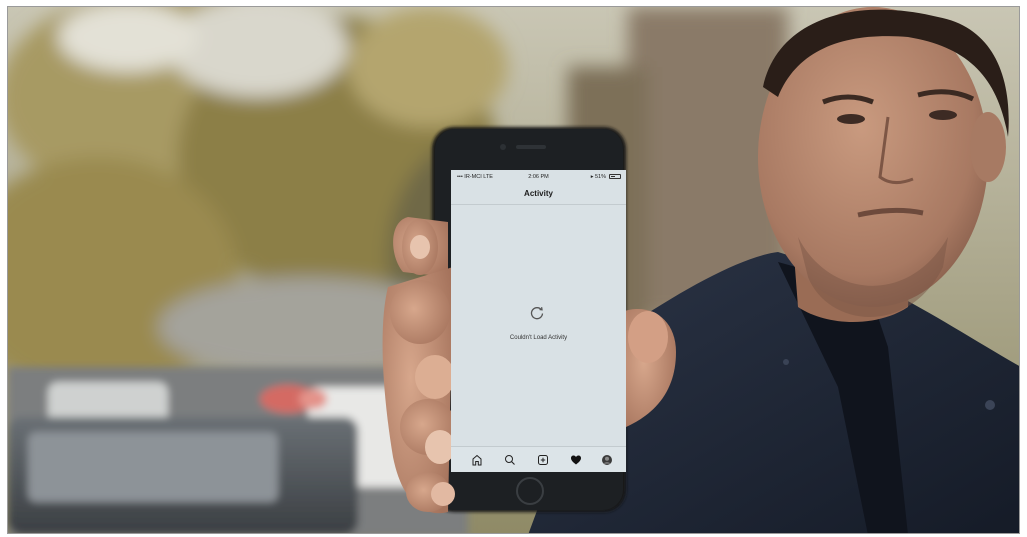 The height and width of the screenshot is (537, 1027). Describe the element at coordinates (538, 325) in the screenshot. I see `activity-content: Couldn't Load Activity` at that location.